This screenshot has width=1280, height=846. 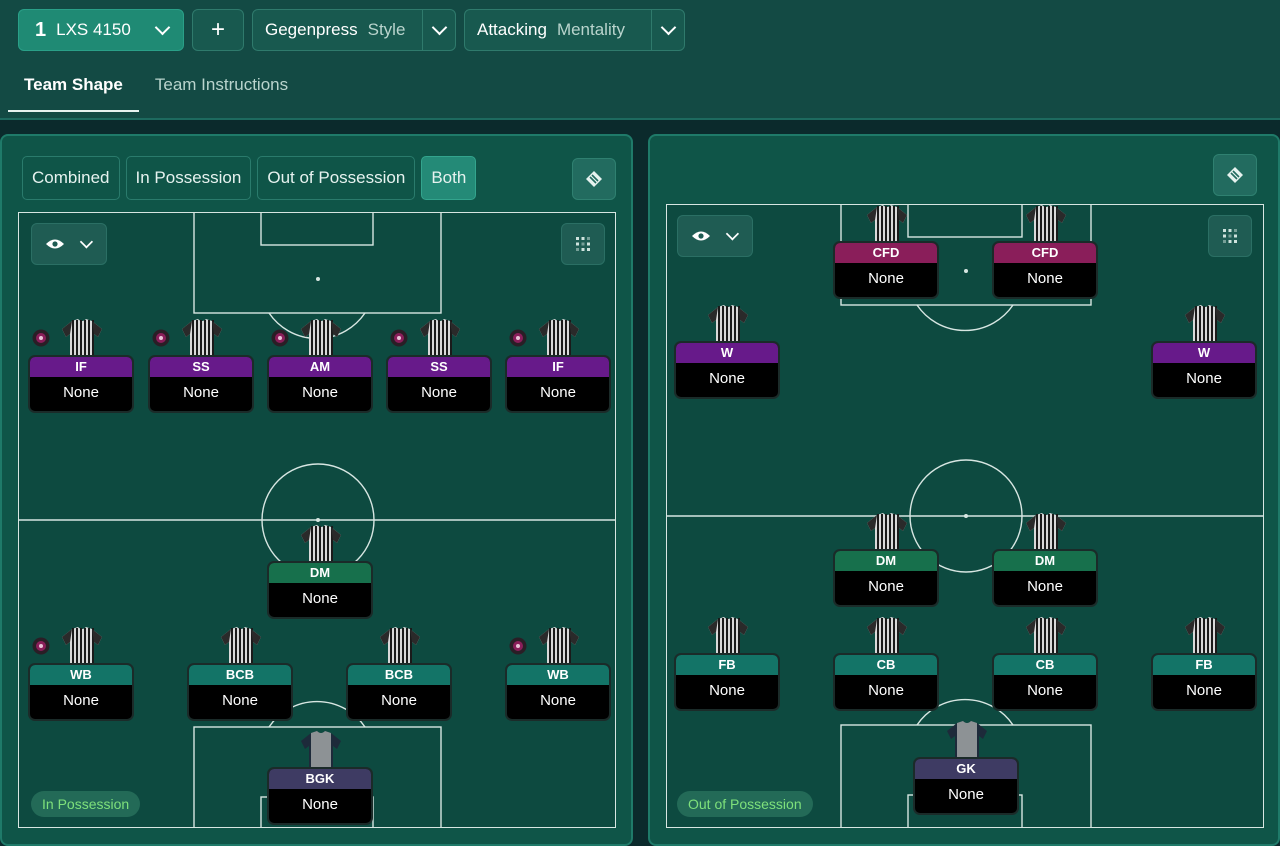 I want to click on style-dropdown: Gegenpress Style, so click(x=354, y=30).